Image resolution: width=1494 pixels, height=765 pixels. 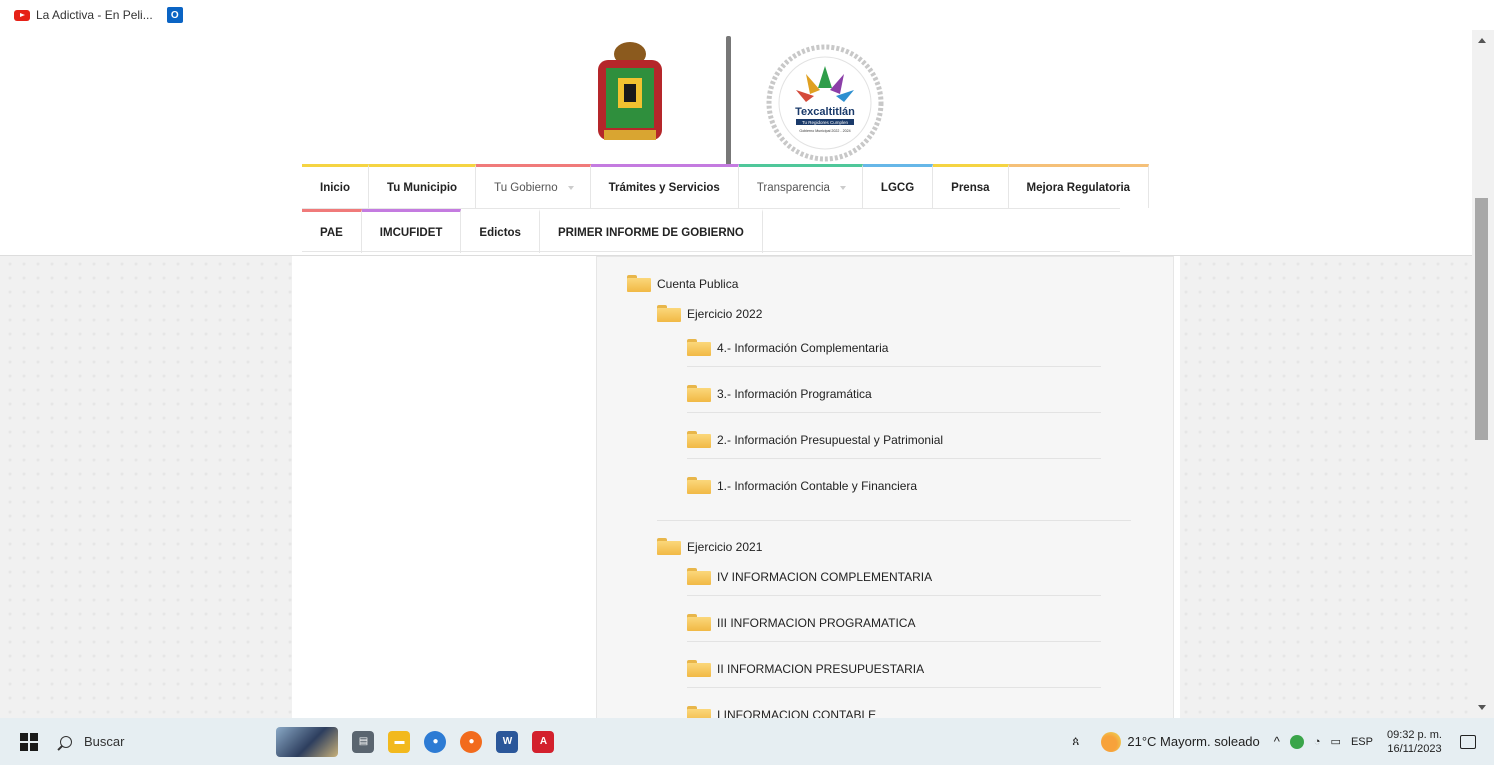 What do you see at coordinates (363, 741) in the screenshot?
I see `task-view-icon: ▤` at bounding box center [363, 741].